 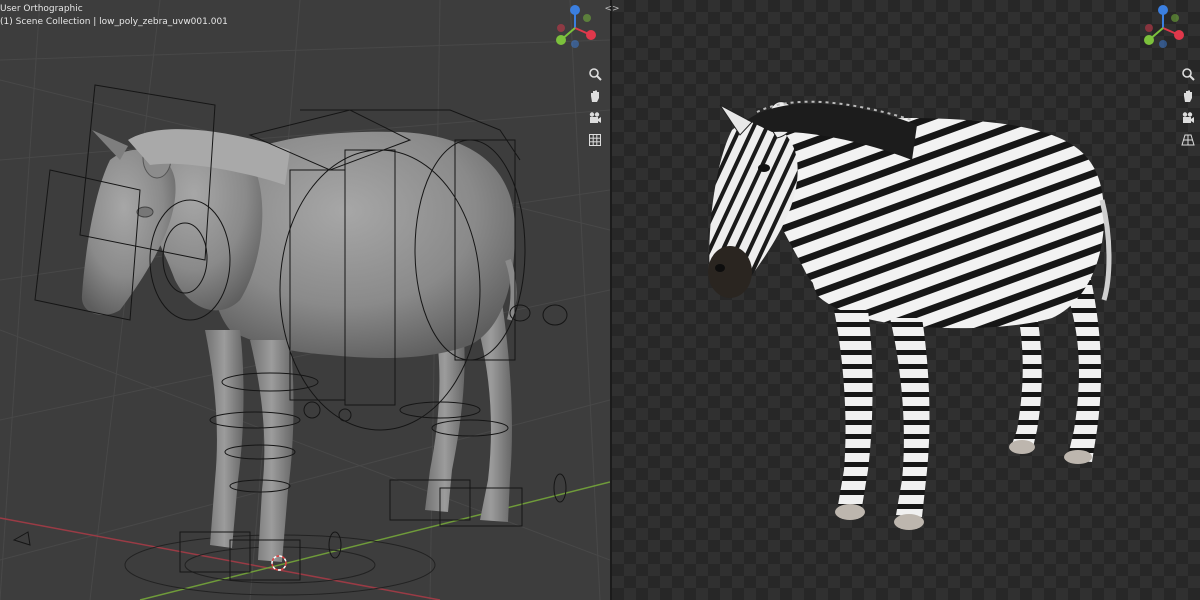 What do you see at coordinates (41, 9) in the screenshot?
I see `view-mode-label: User Orthographic` at bounding box center [41, 9].